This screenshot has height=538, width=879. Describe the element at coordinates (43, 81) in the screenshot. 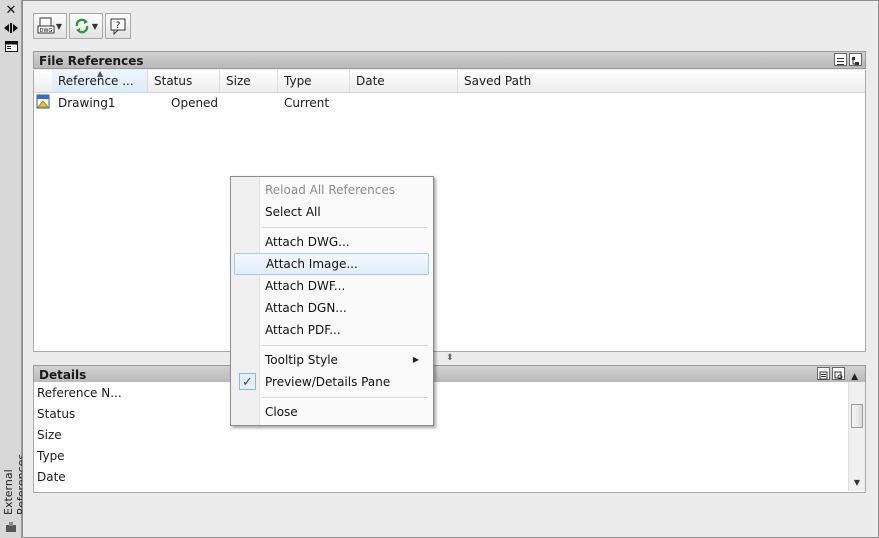

I see `column-icon-spacer` at that location.